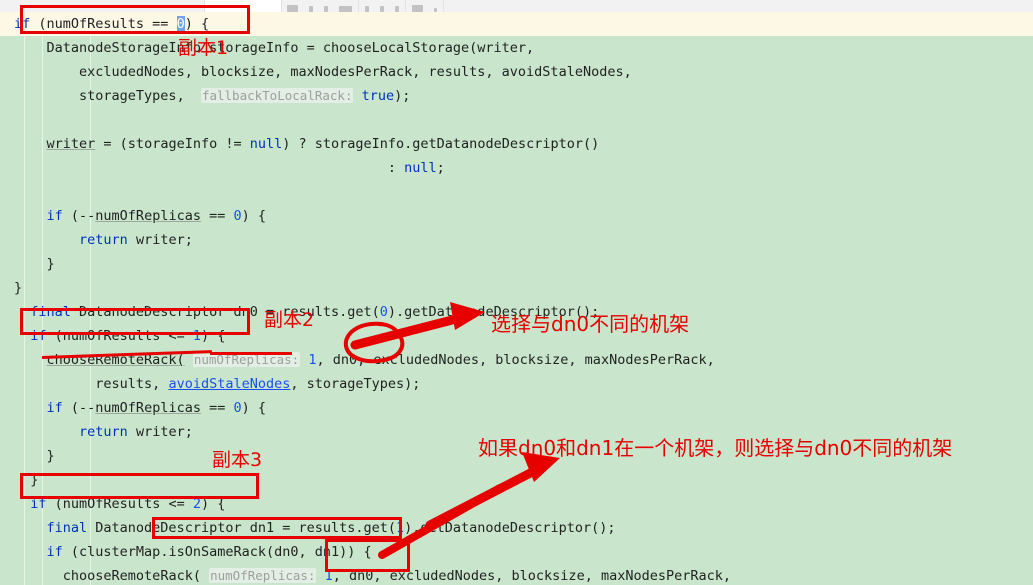 The height and width of the screenshot is (585, 1033). I want to click on code-line: if (clusterMap.isOnSameRack(dn0, dn1)) {, so click(516, 552).